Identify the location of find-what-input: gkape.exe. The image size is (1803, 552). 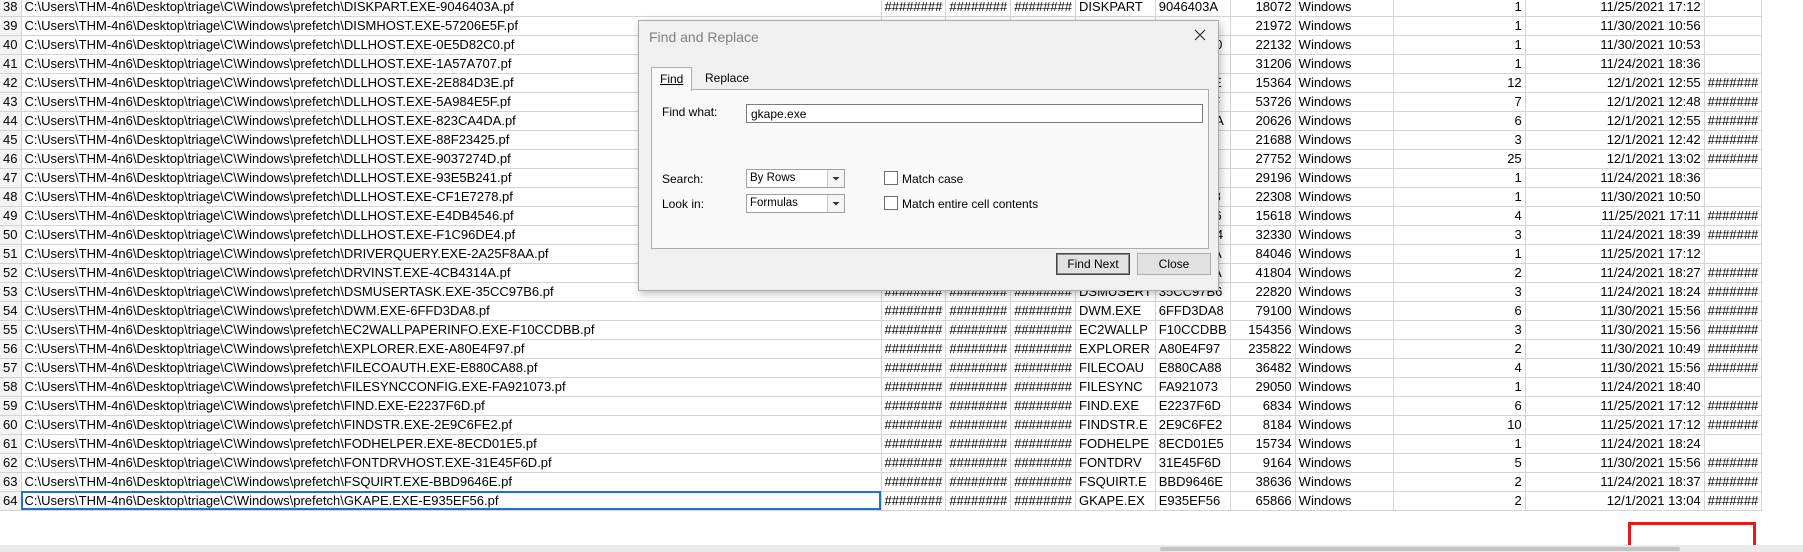
(974, 113).